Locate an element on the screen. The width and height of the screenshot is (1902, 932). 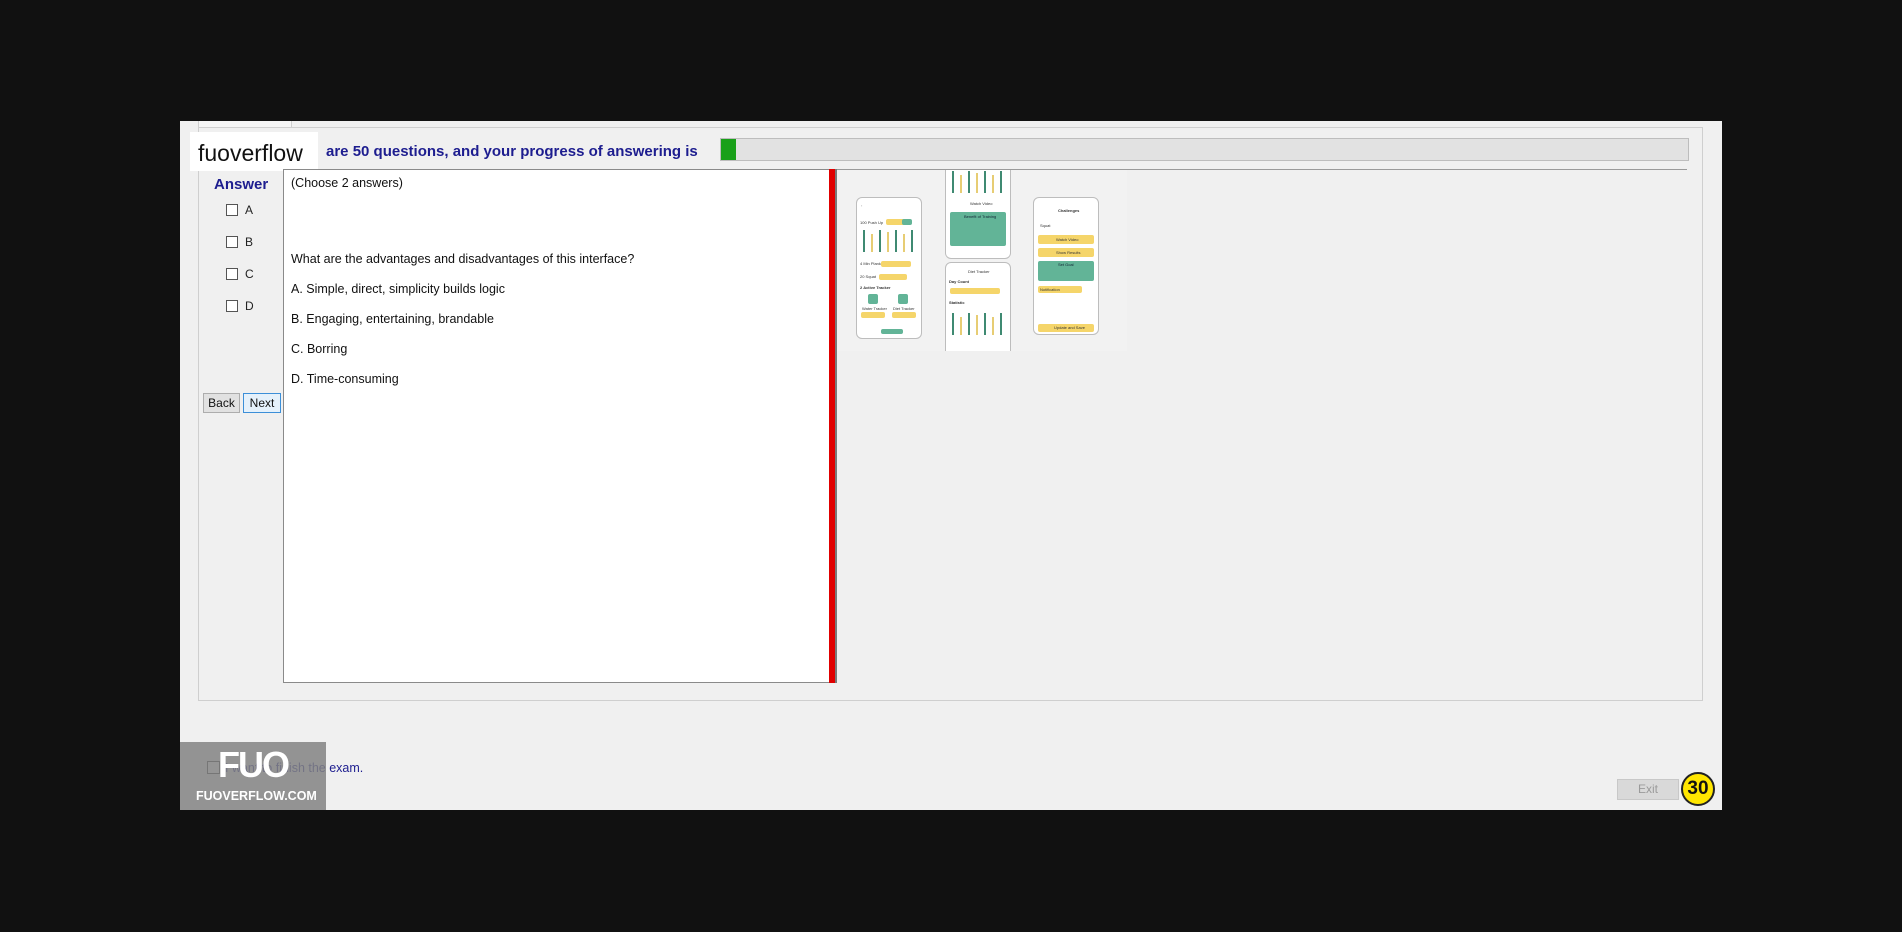
option-d-label: D is located at coordinates (249, 306).